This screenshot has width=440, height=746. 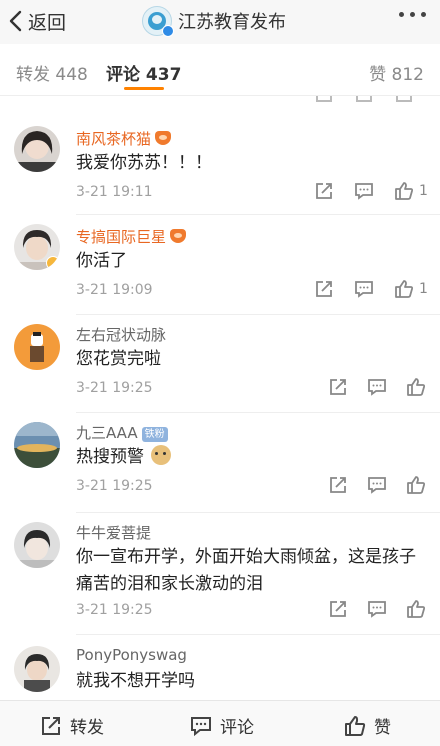 What do you see at coordinates (396, 72) in the screenshot?
I see `tab-like: 赞 812` at bounding box center [396, 72].